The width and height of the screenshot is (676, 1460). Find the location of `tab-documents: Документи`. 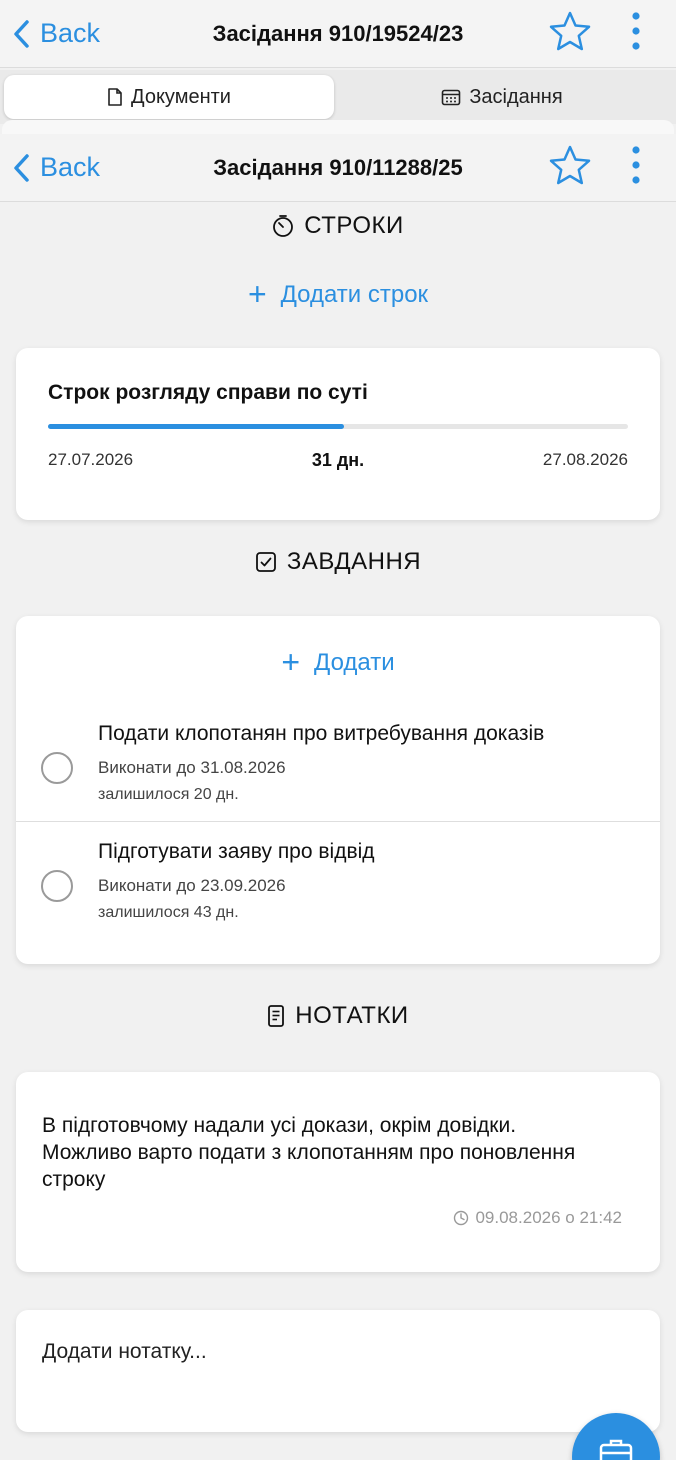

tab-documents: Документи is located at coordinates (169, 97).